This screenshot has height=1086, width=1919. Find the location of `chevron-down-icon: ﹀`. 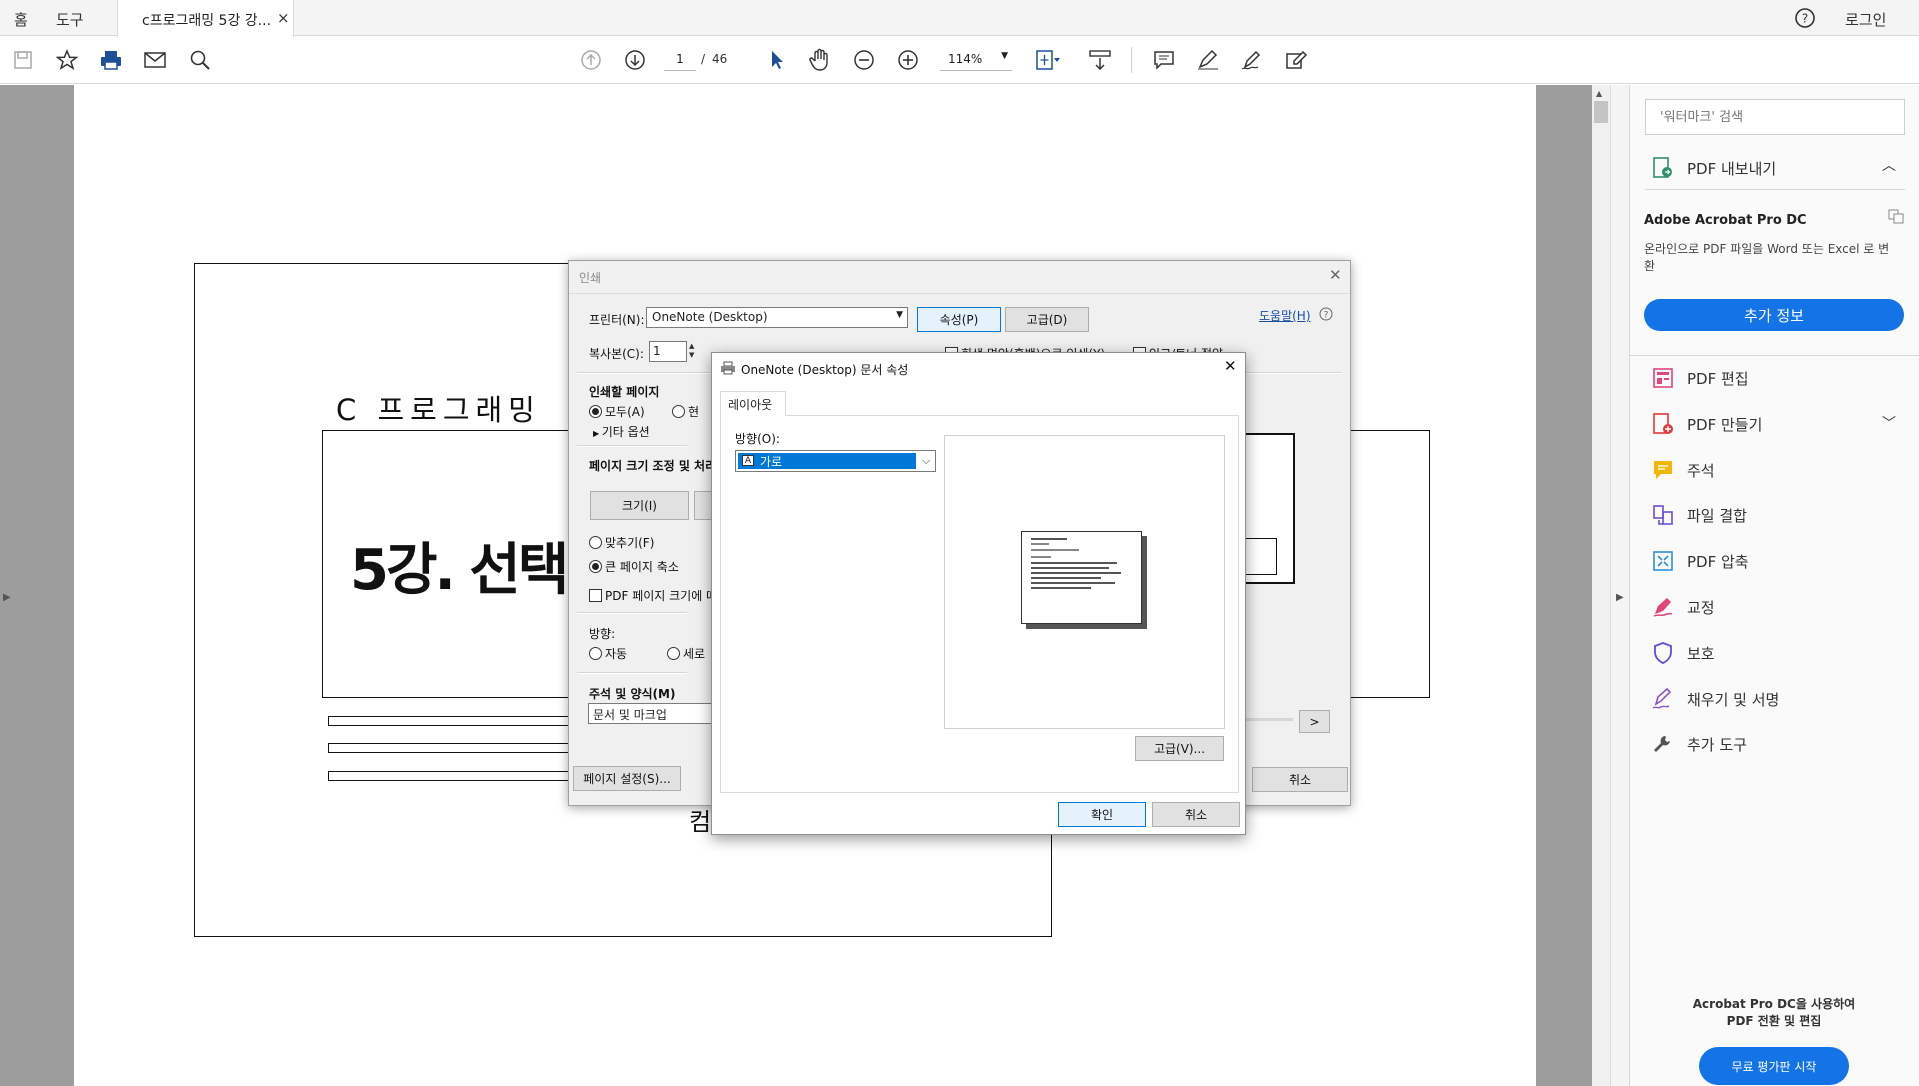

chevron-down-icon: ﹀ is located at coordinates (1889, 423).